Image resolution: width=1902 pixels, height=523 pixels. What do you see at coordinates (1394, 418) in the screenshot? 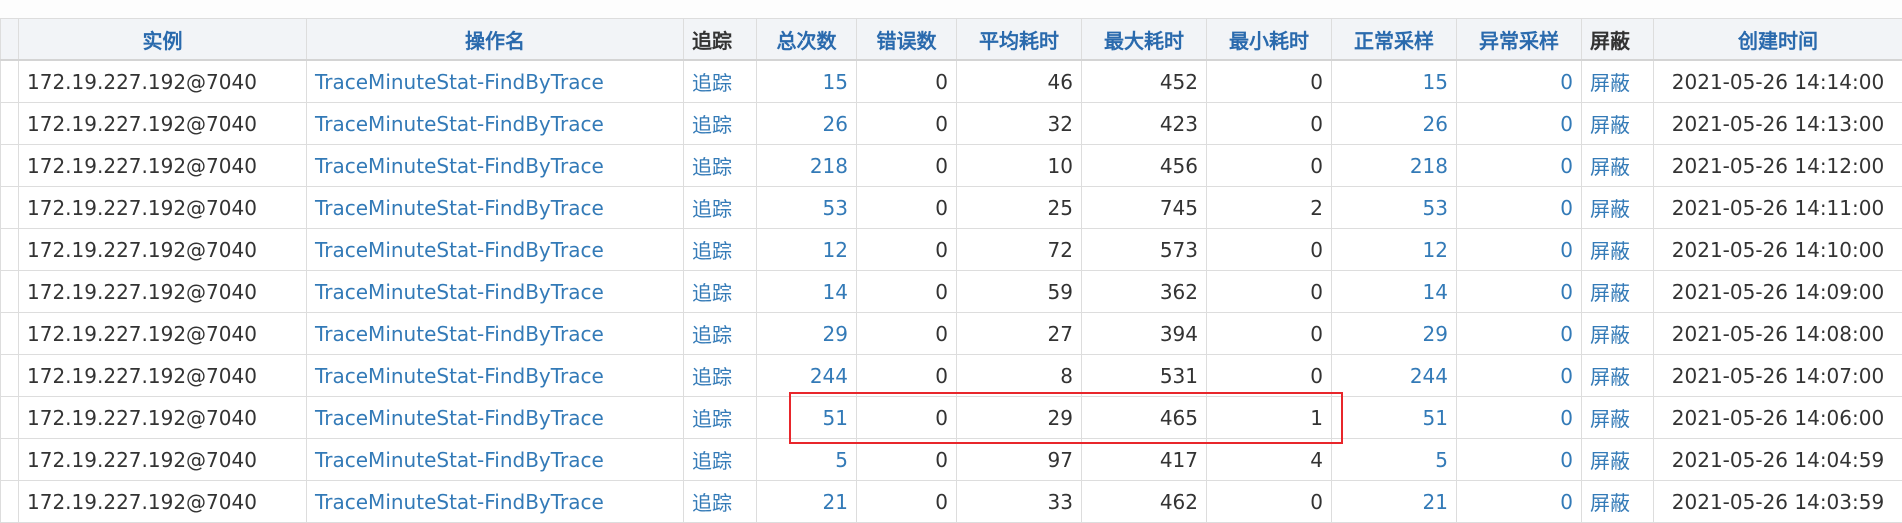
I see `normal-samples-link: 51` at bounding box center [1394, 418].